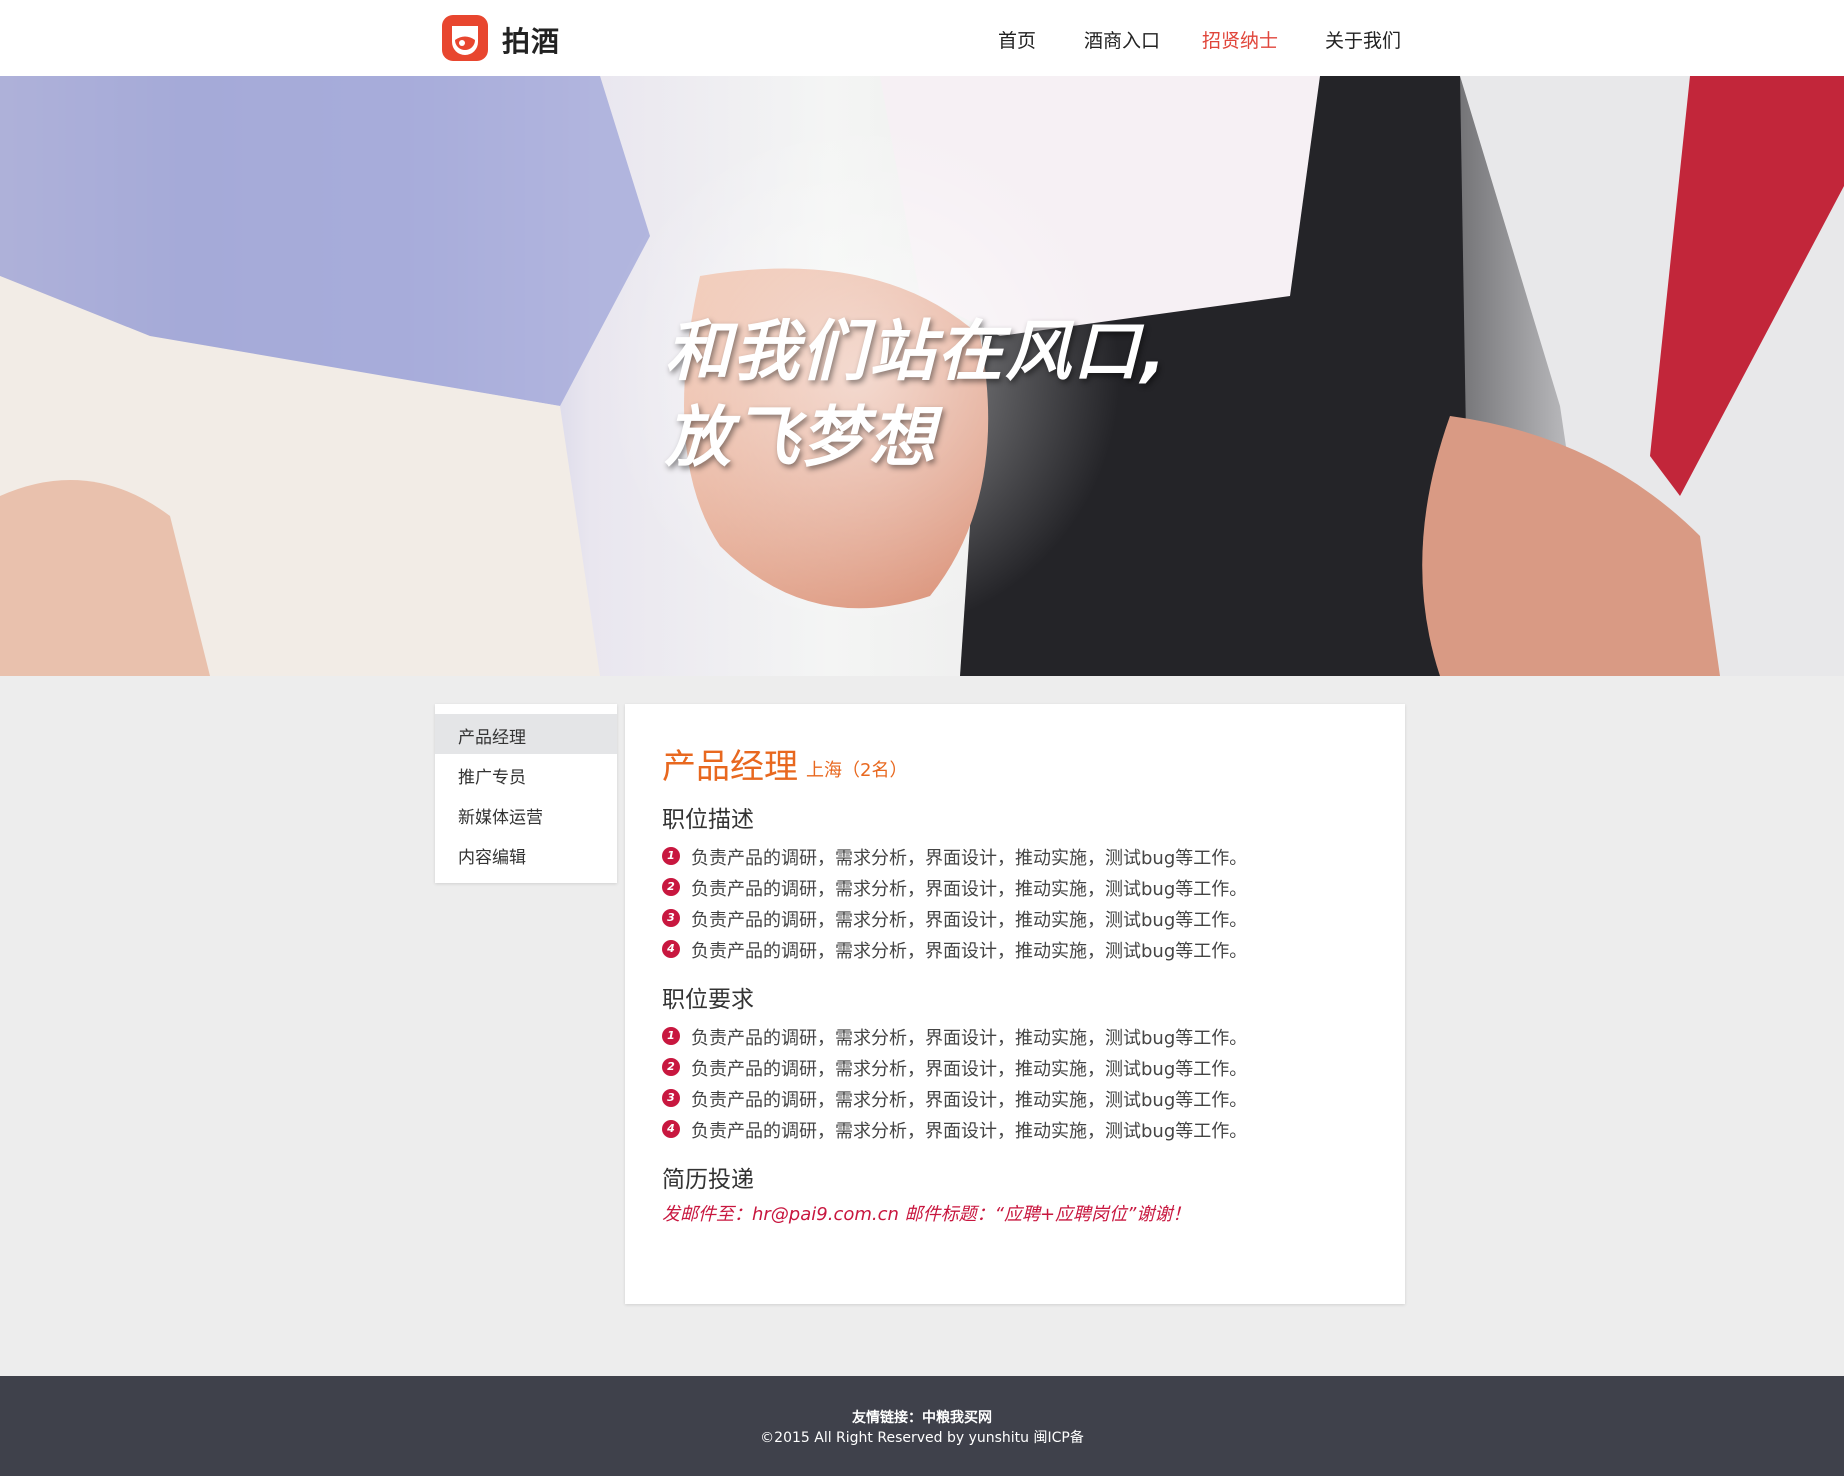  What do you see at coordinates (531, 40) in the screenshot?
I see `logo-text: 拍酒` at bounding box center [531, 40].